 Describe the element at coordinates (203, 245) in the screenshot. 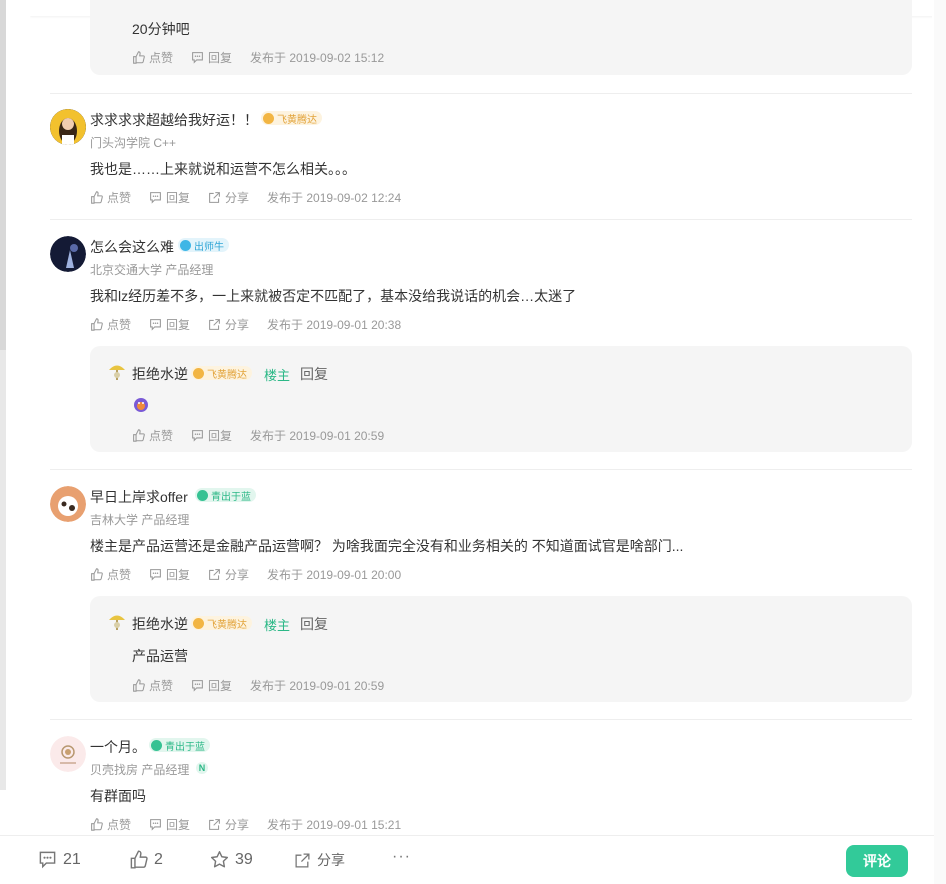

I see `level-badge: 出师牛` at that location.